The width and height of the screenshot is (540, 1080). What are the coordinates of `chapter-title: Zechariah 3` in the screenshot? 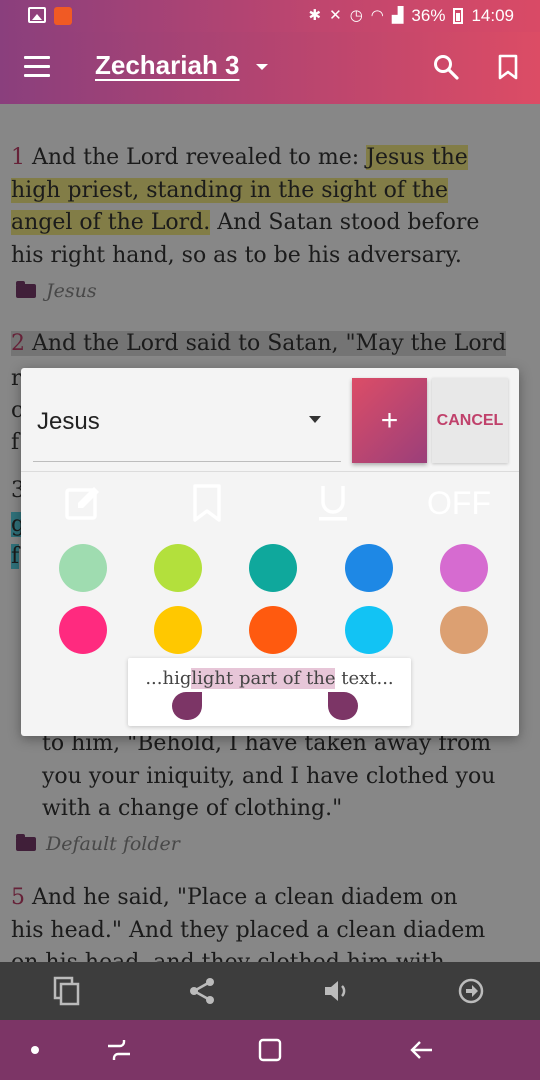 It's located at (167, 65).